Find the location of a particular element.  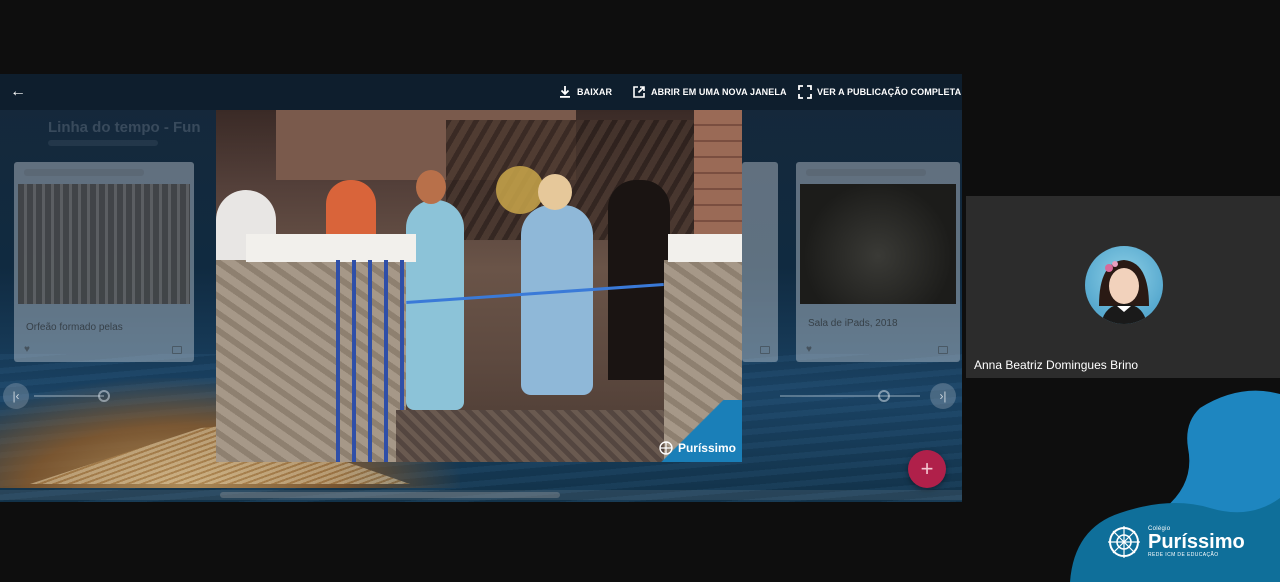

horizontal-scrollbar is located at coordinates (481, 495).